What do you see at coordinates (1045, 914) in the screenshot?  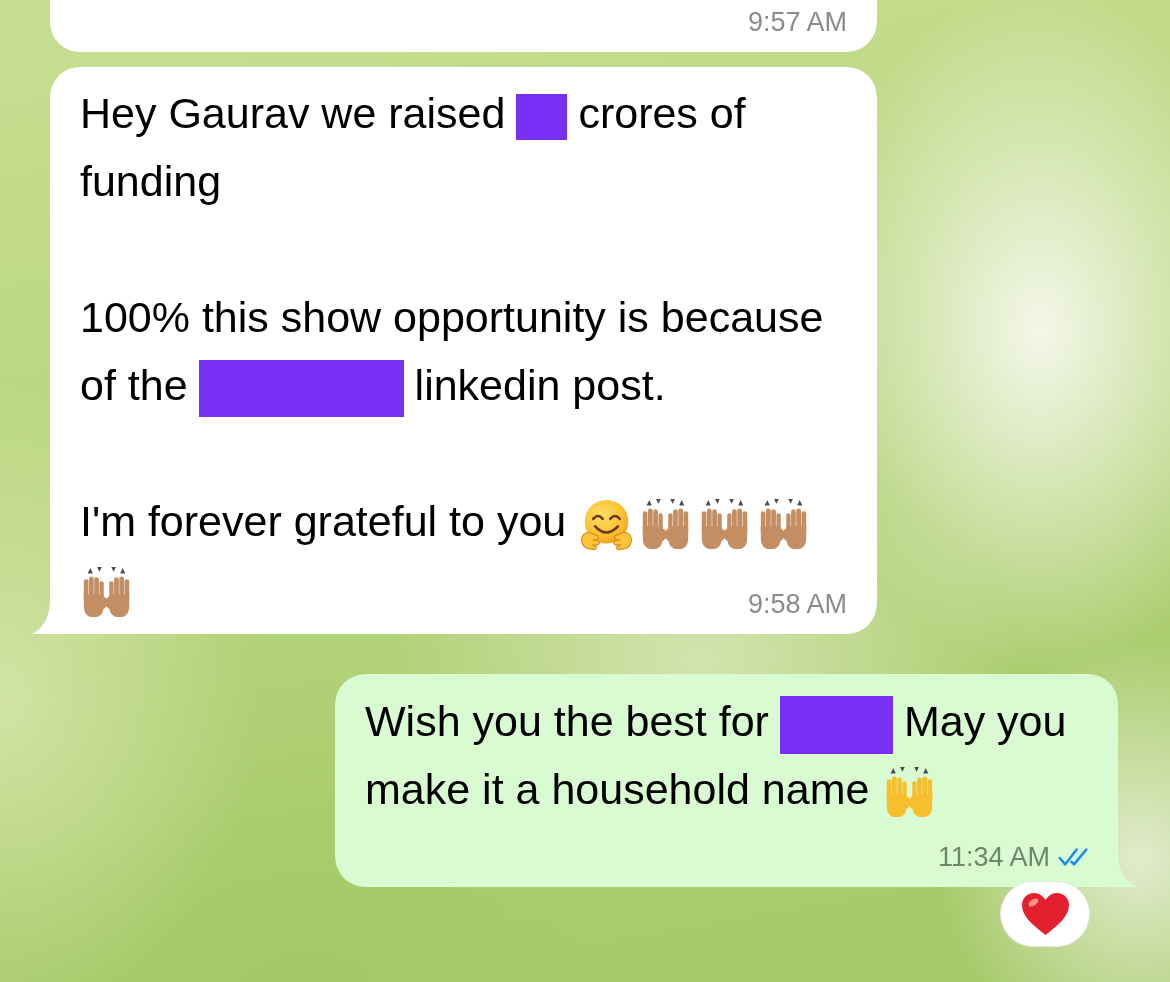 I see `heart-icon` at bounding box center [1045, 914].